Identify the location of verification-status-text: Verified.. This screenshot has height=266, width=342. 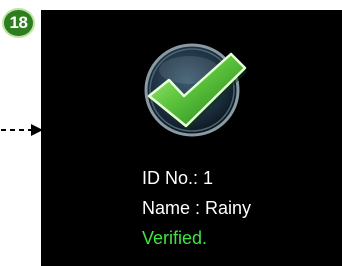
(175, 238).